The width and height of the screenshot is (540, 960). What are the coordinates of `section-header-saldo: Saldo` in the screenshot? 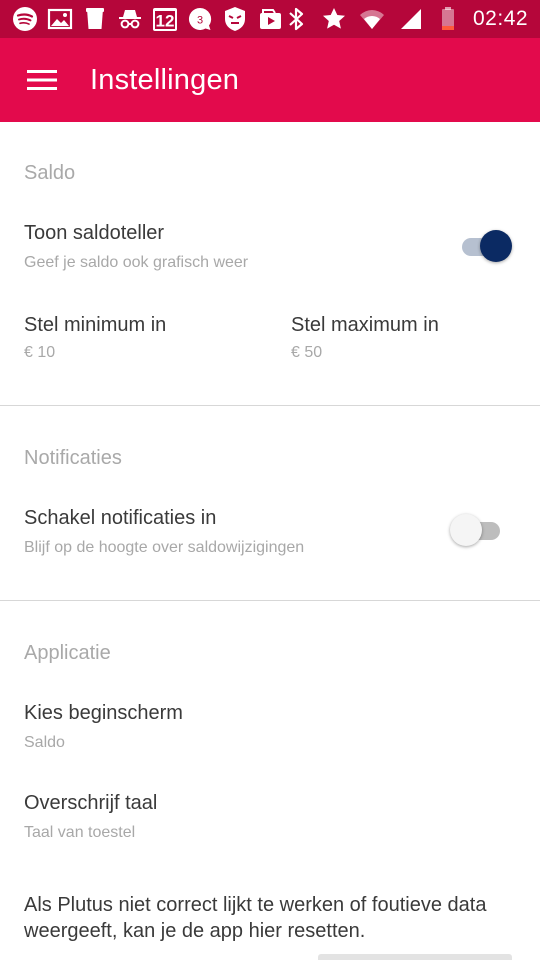 It's located at (50, 173).